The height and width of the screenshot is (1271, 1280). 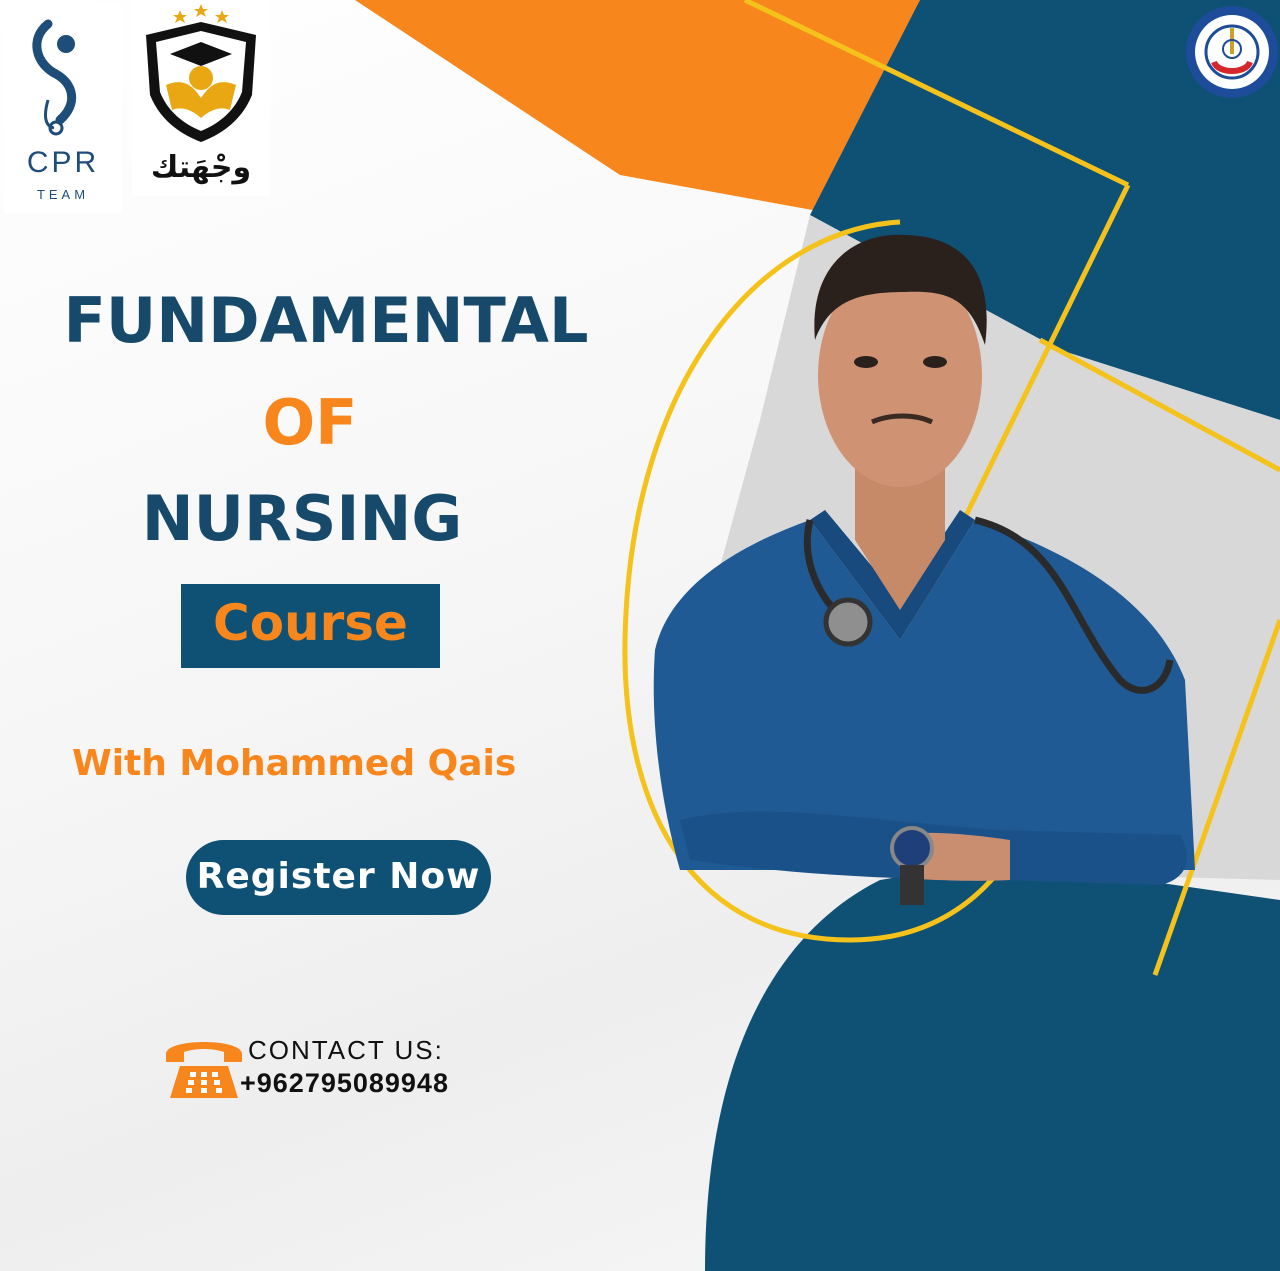 I want to click on cpr-logo-subtitle: TEAM, so click(x=63, y=194).